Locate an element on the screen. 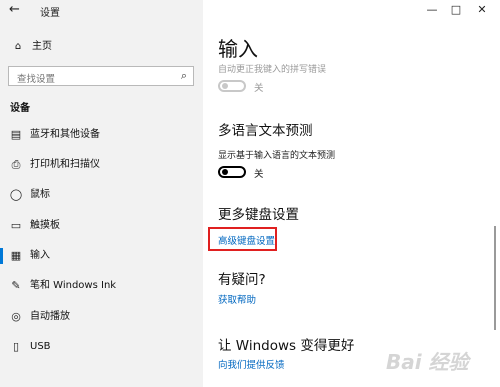  sidebar-item-autoplay: ◎ 自动播放 is located at coordinates (101, 317).